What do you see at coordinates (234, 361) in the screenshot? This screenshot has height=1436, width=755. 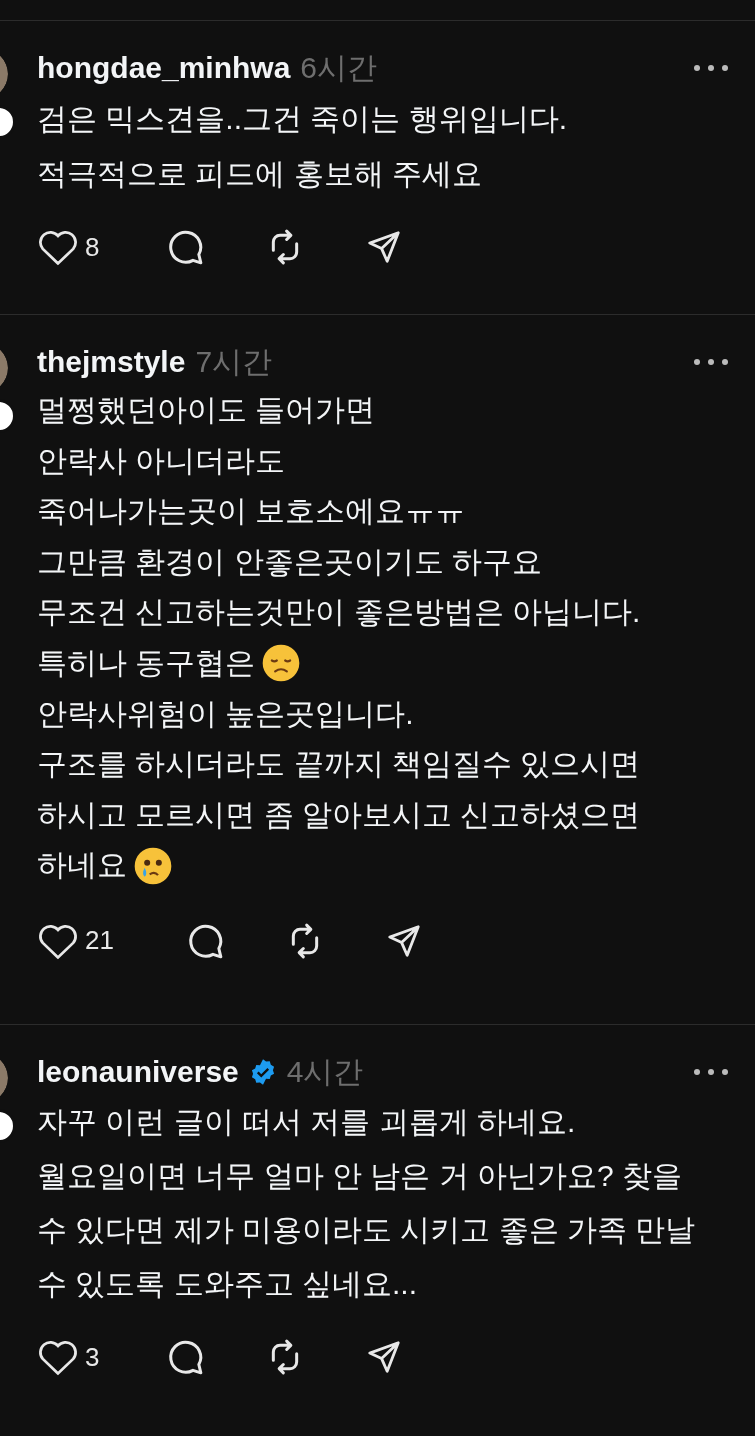 I see `post-time: 7시간` at bounding box center [234, 361].